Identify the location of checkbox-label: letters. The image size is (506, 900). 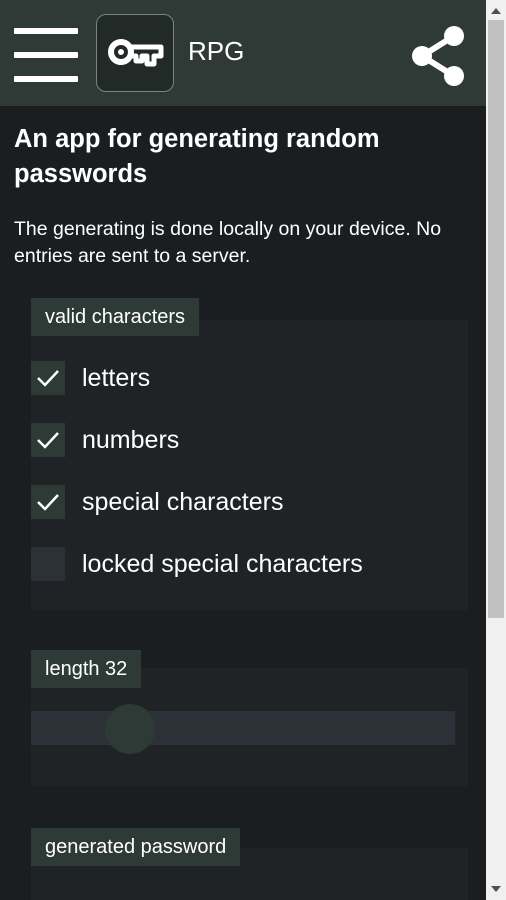
(116, 378).